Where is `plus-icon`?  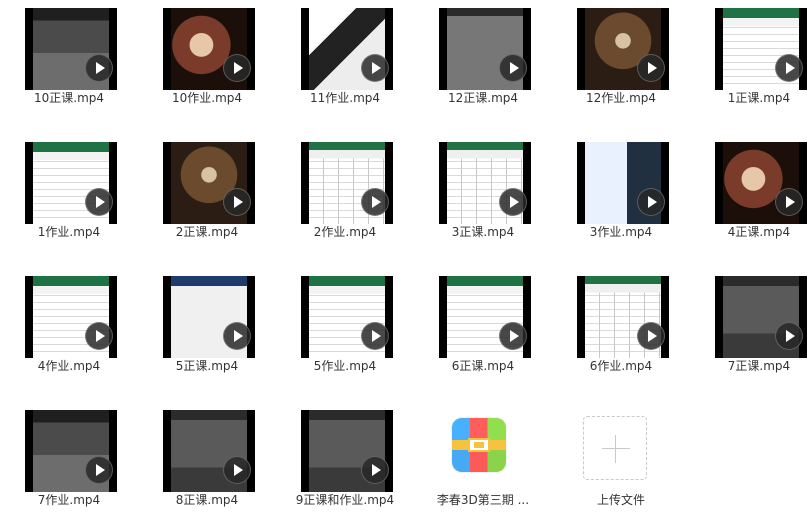
plus-icon is located at coordinates (615, 448).